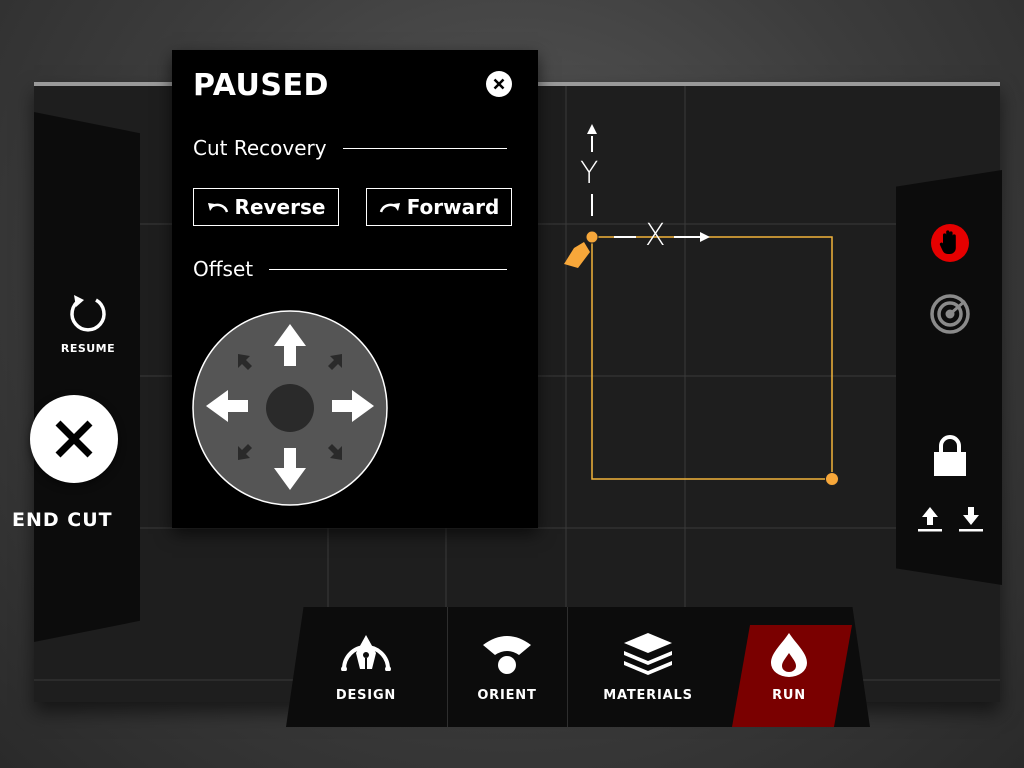  I want to click on layers-icon, so click(648, 654).